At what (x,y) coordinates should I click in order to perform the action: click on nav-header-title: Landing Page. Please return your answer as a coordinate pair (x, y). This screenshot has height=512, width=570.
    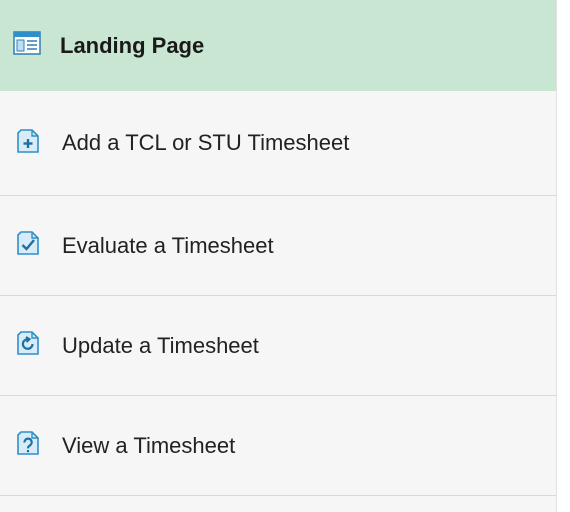
    Looking at the image, I should click on (132, 45).